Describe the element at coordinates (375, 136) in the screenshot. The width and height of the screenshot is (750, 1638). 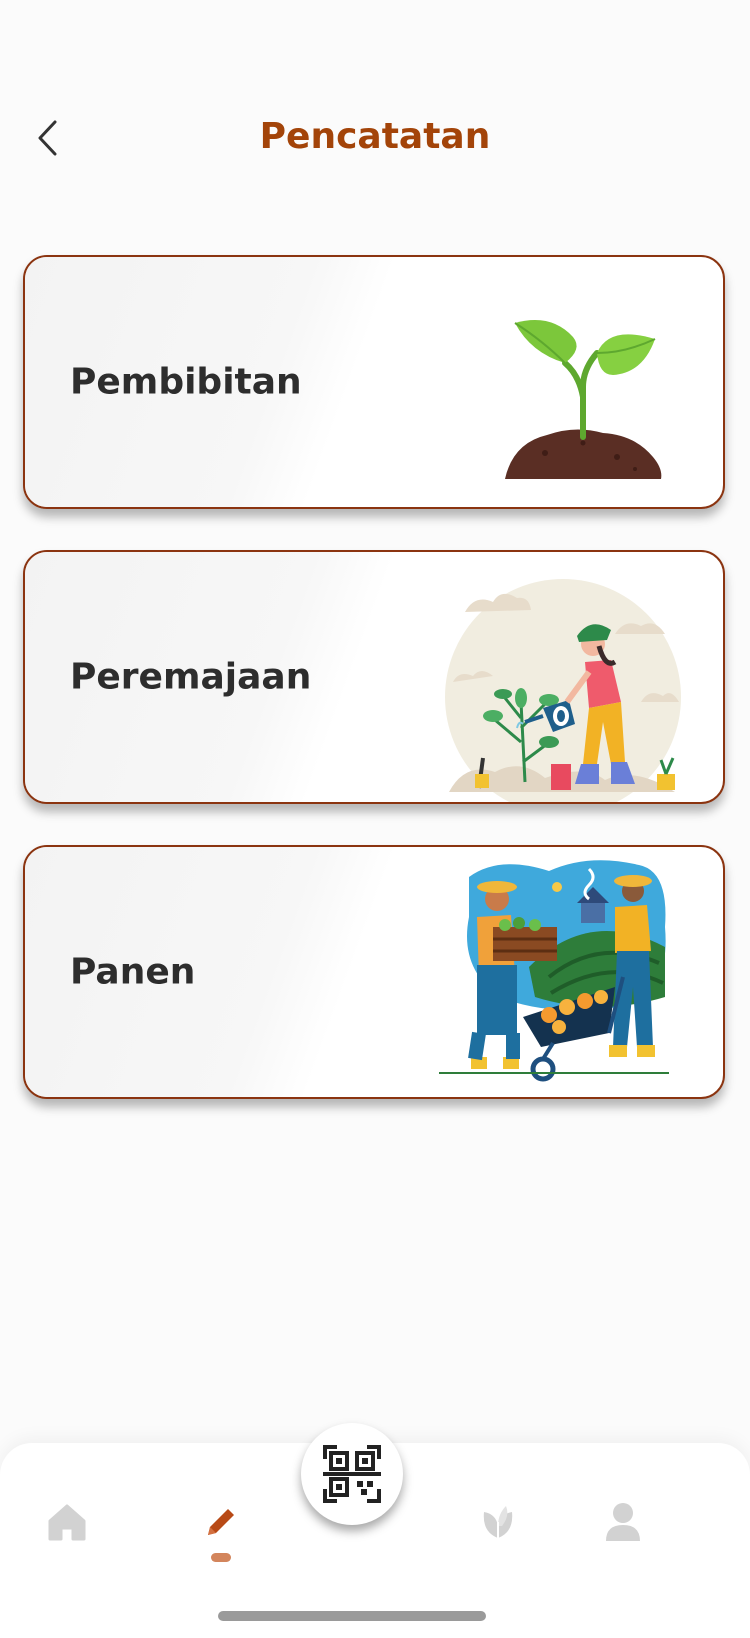
I see `page-title: Pencatatan` at that location.